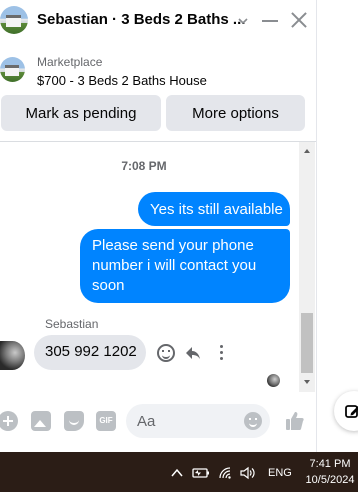 This screenshot has height=492, width=358. Describe the element at coordinates (214, 209) in the screenshot. I see `outgoing-message: Yes its still available` at that location.